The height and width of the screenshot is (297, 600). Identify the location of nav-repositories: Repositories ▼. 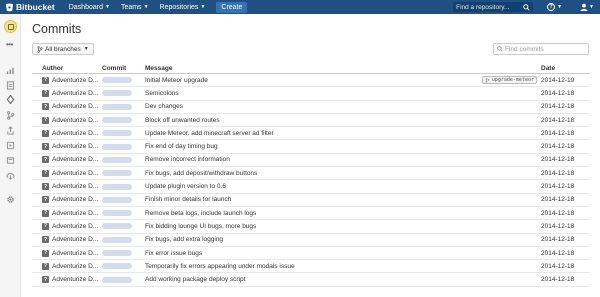
(183, 7).